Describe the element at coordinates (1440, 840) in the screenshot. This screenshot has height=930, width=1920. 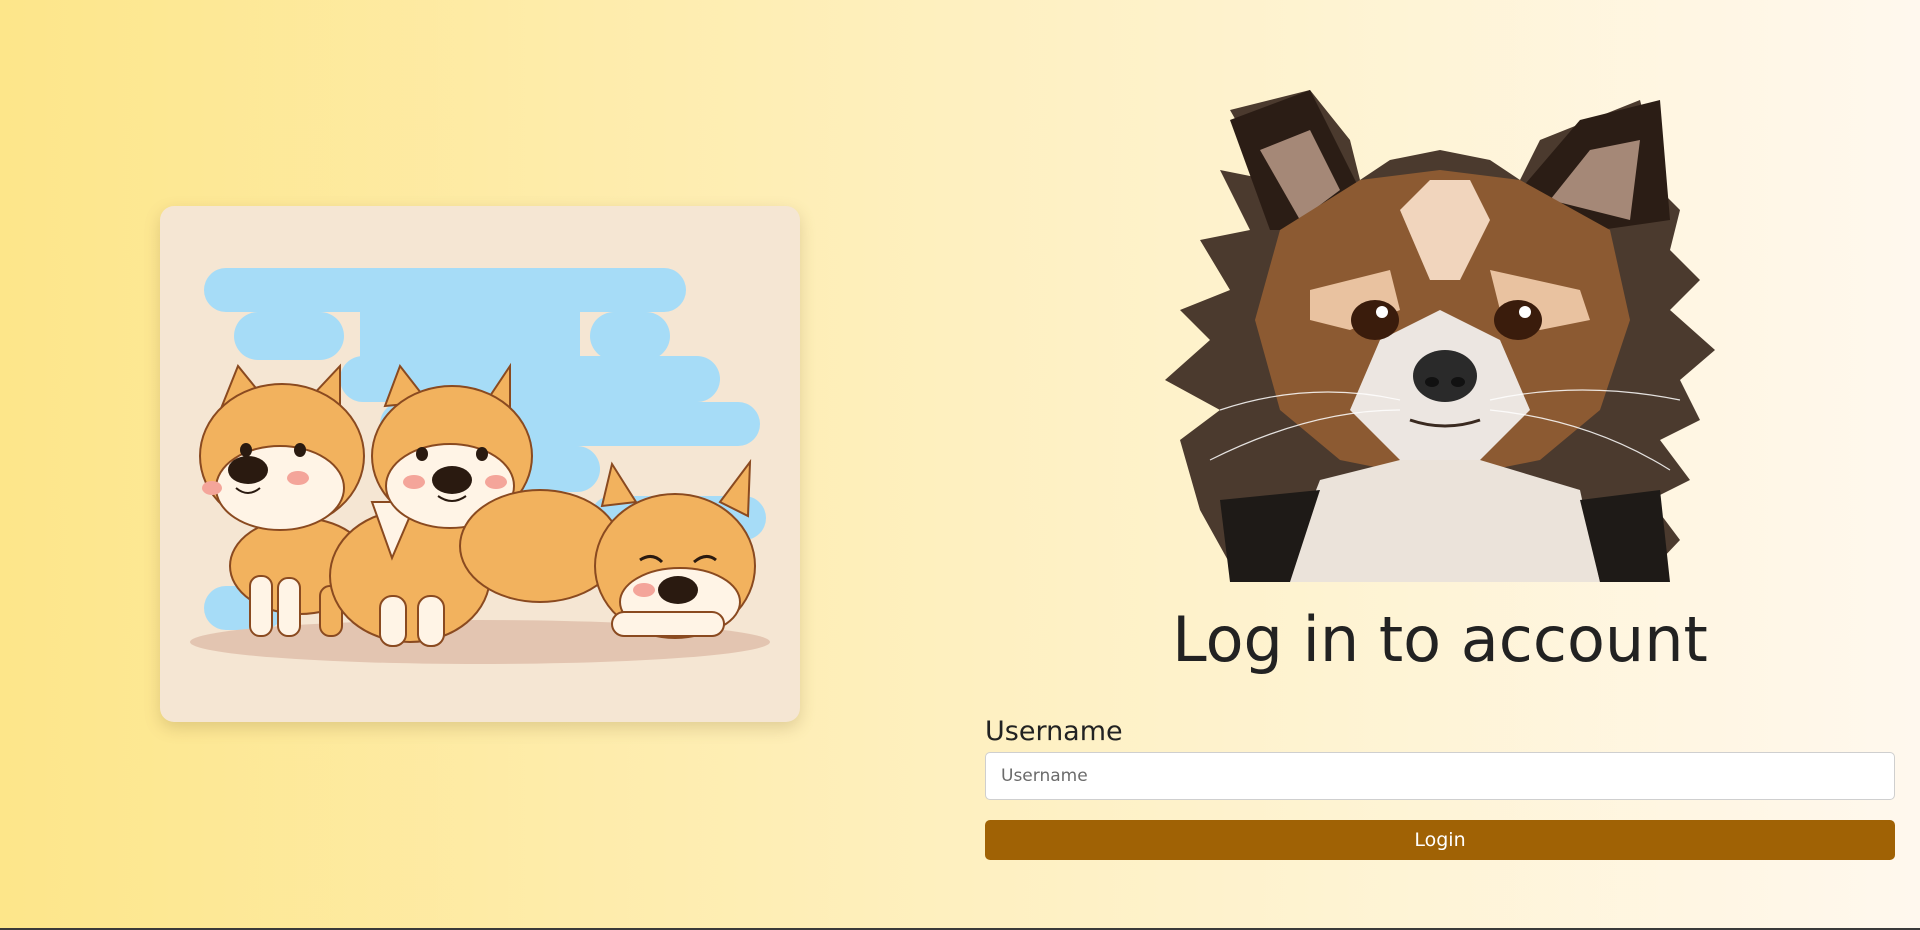
I see `login-button: Login` at that location.